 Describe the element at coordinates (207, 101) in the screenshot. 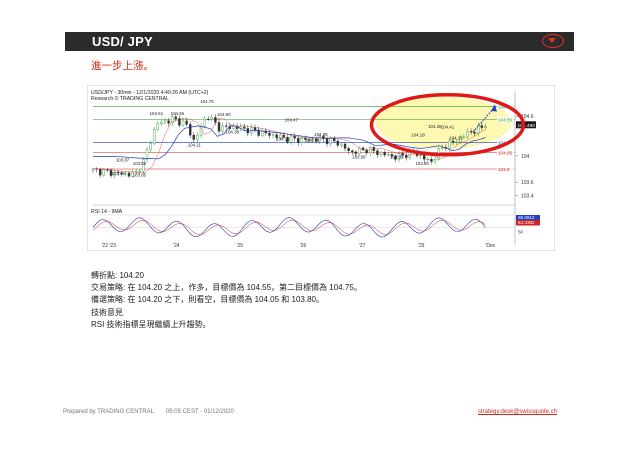

I see `price-annotation: 104.76` at that location.